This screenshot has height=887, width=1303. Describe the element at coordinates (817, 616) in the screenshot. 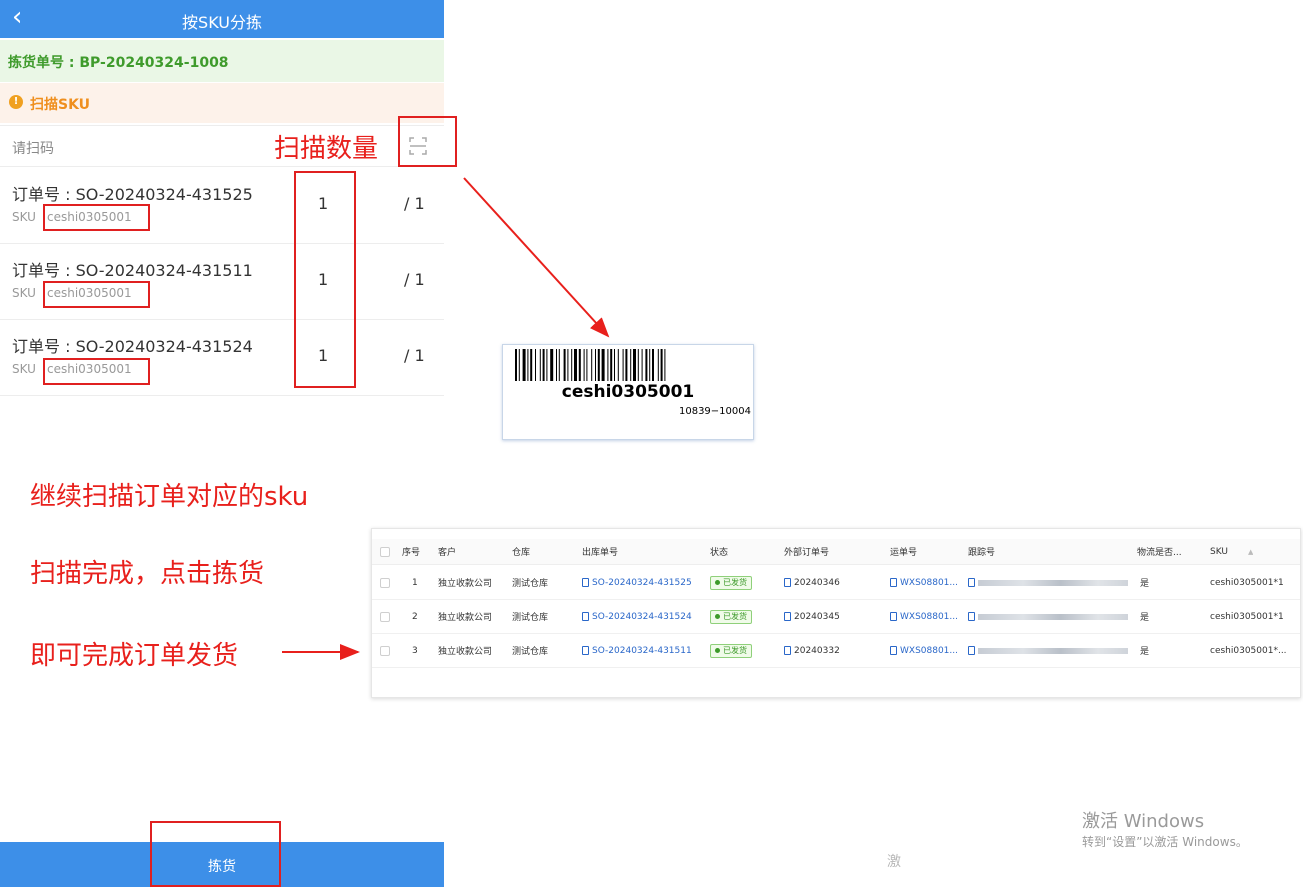

I see `external-order-number: 20240345` at that location.